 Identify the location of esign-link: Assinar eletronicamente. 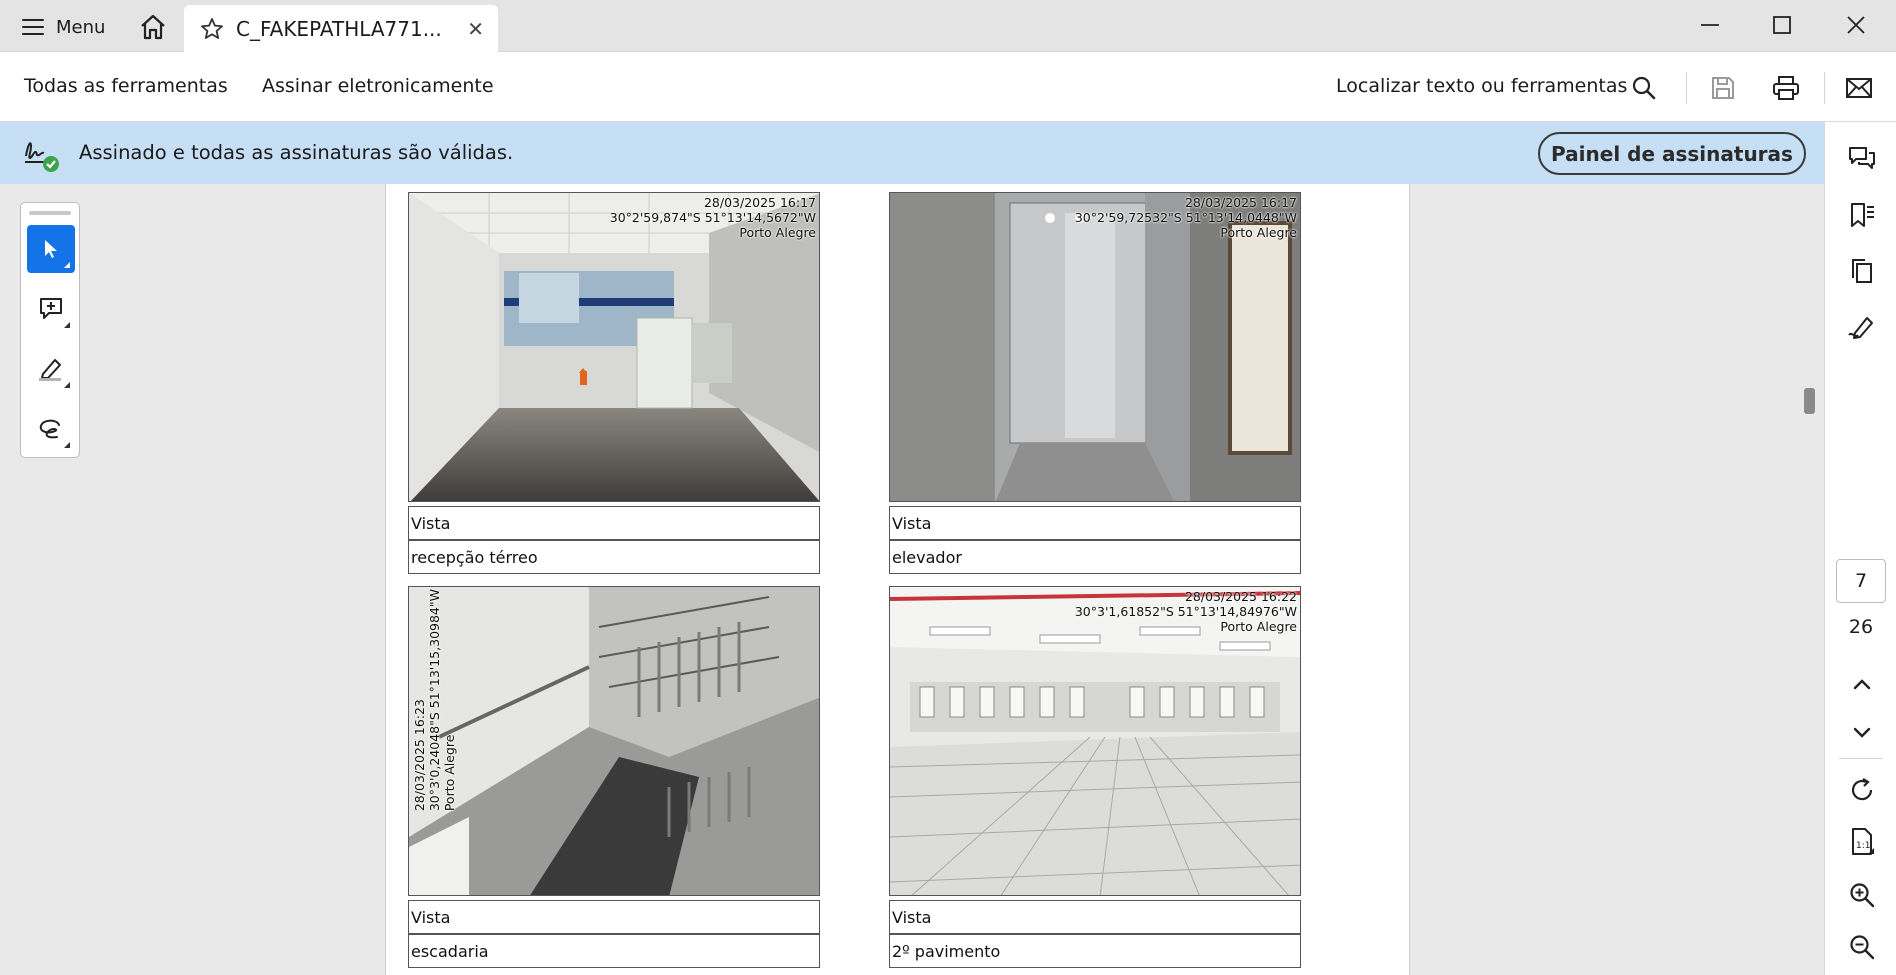
(378, 86).